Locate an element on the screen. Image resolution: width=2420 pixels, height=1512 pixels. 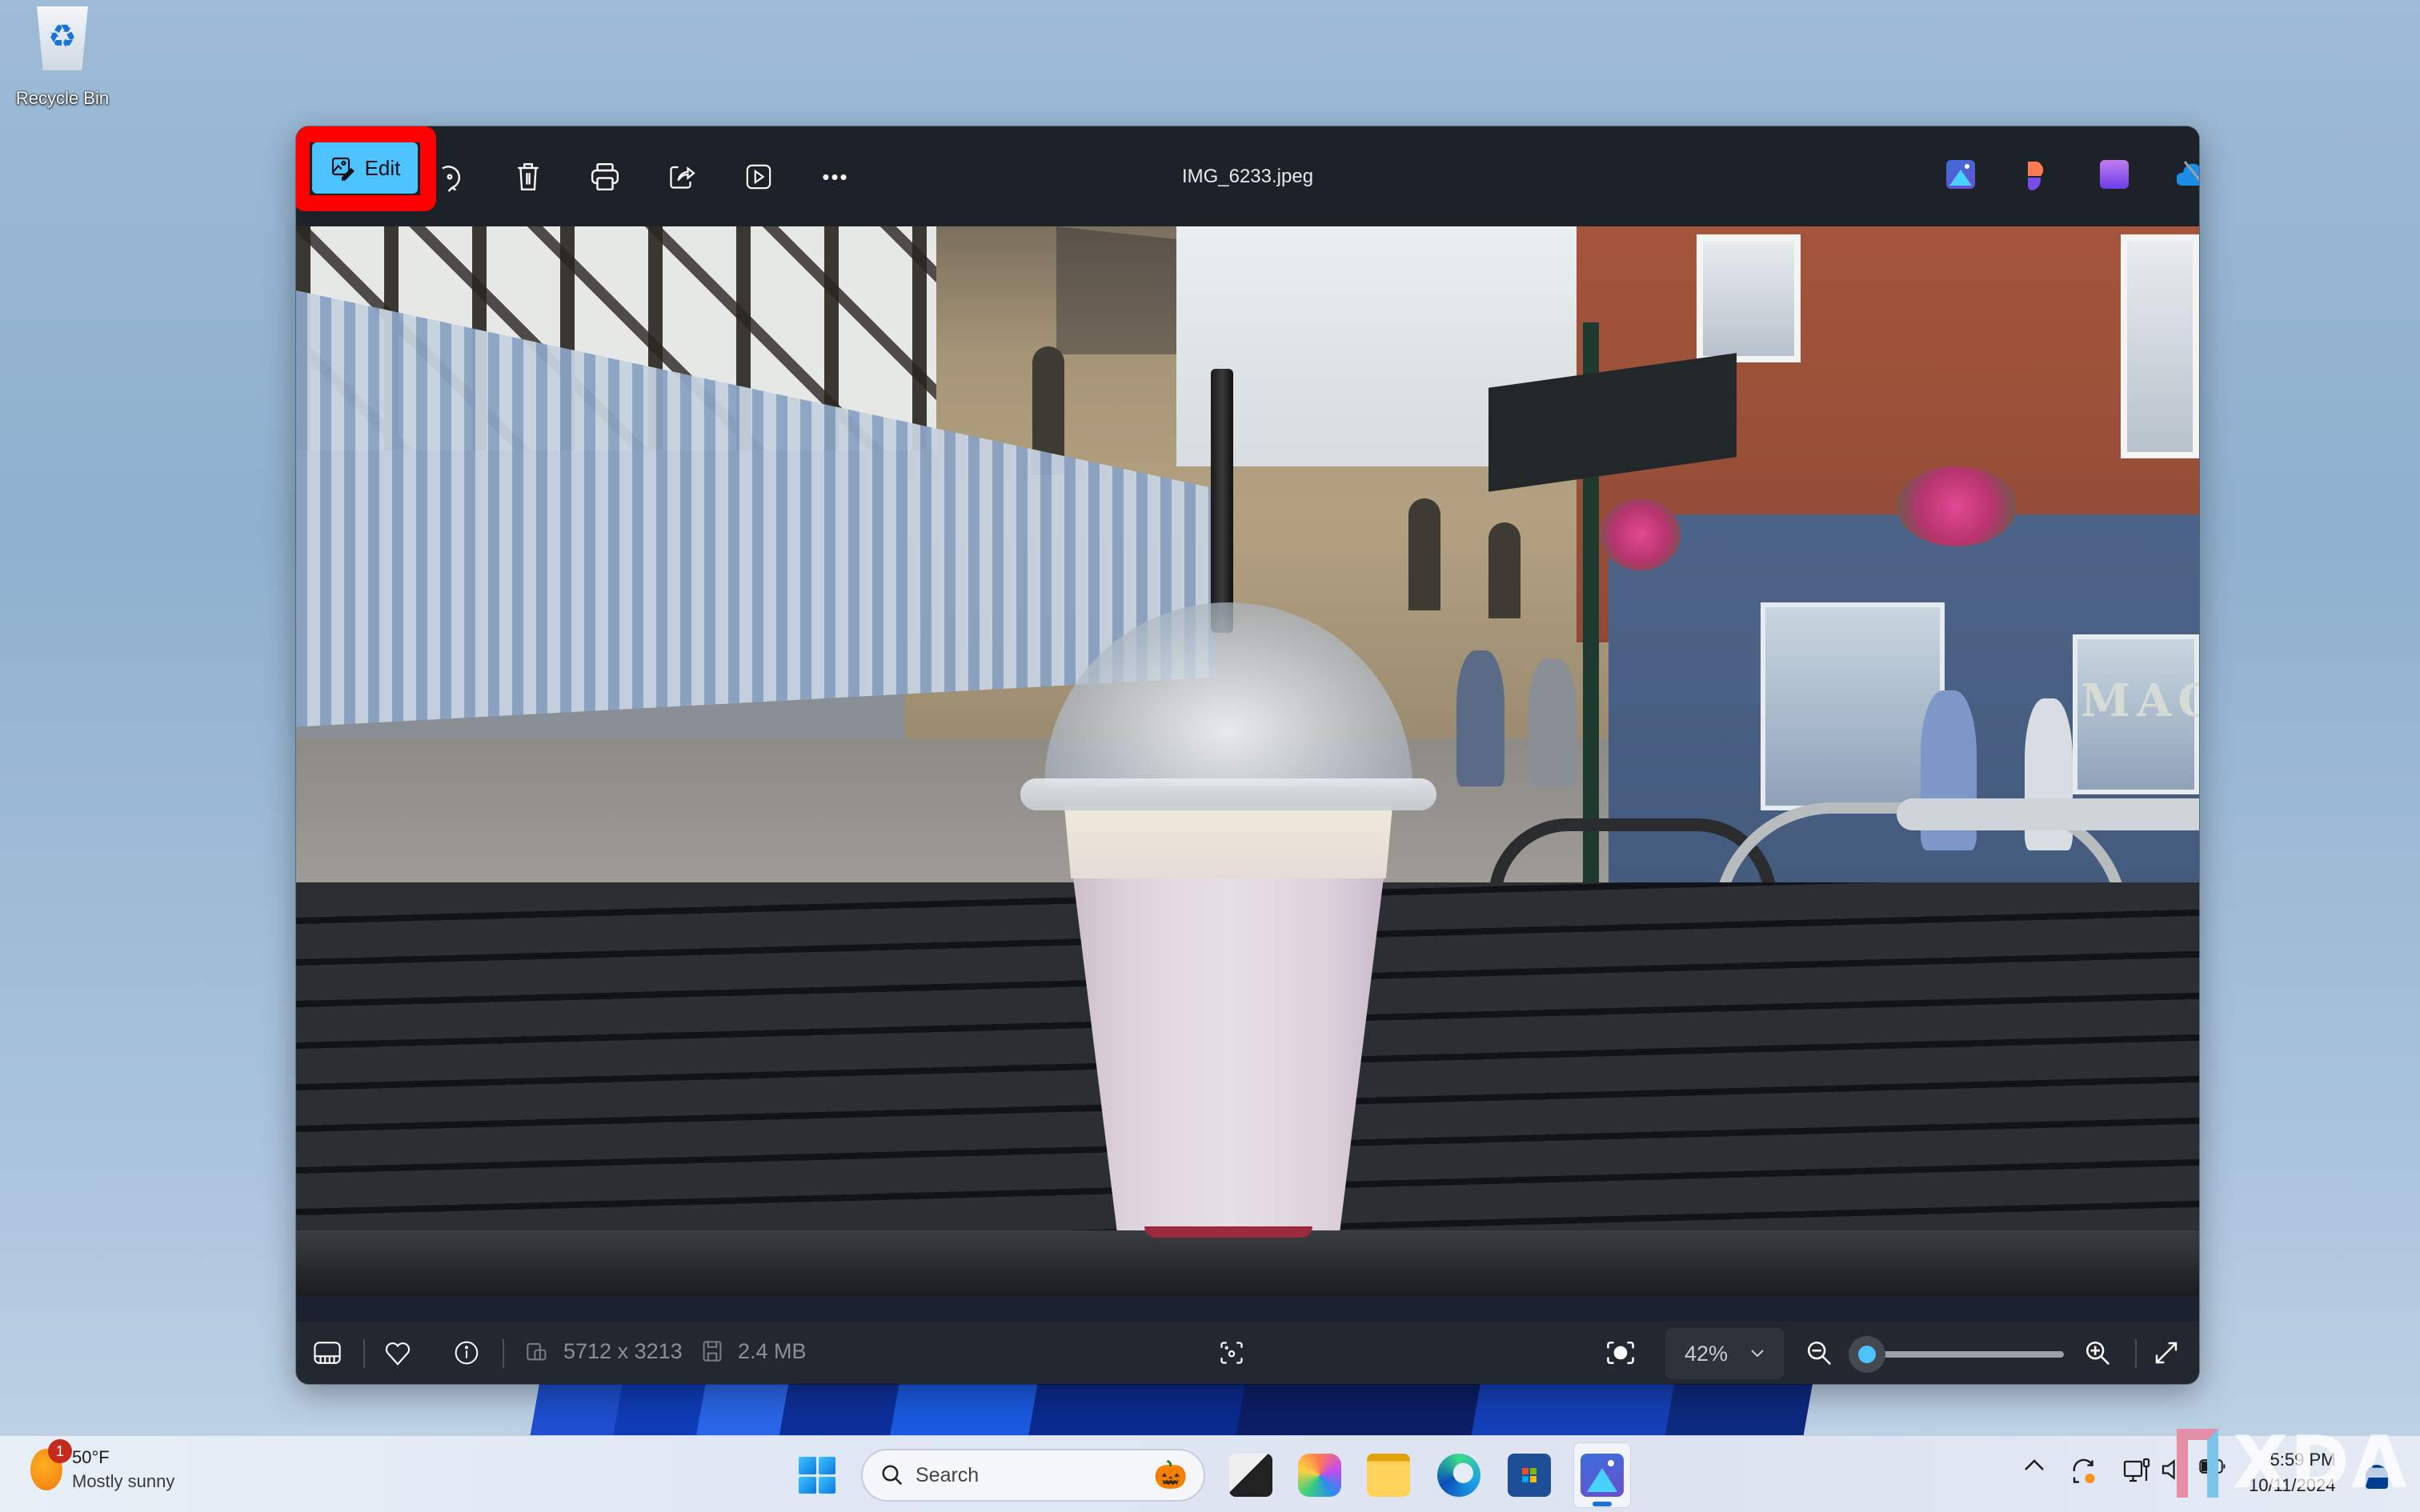
fit-screen-icon is located at coordinates (1620, 1353).